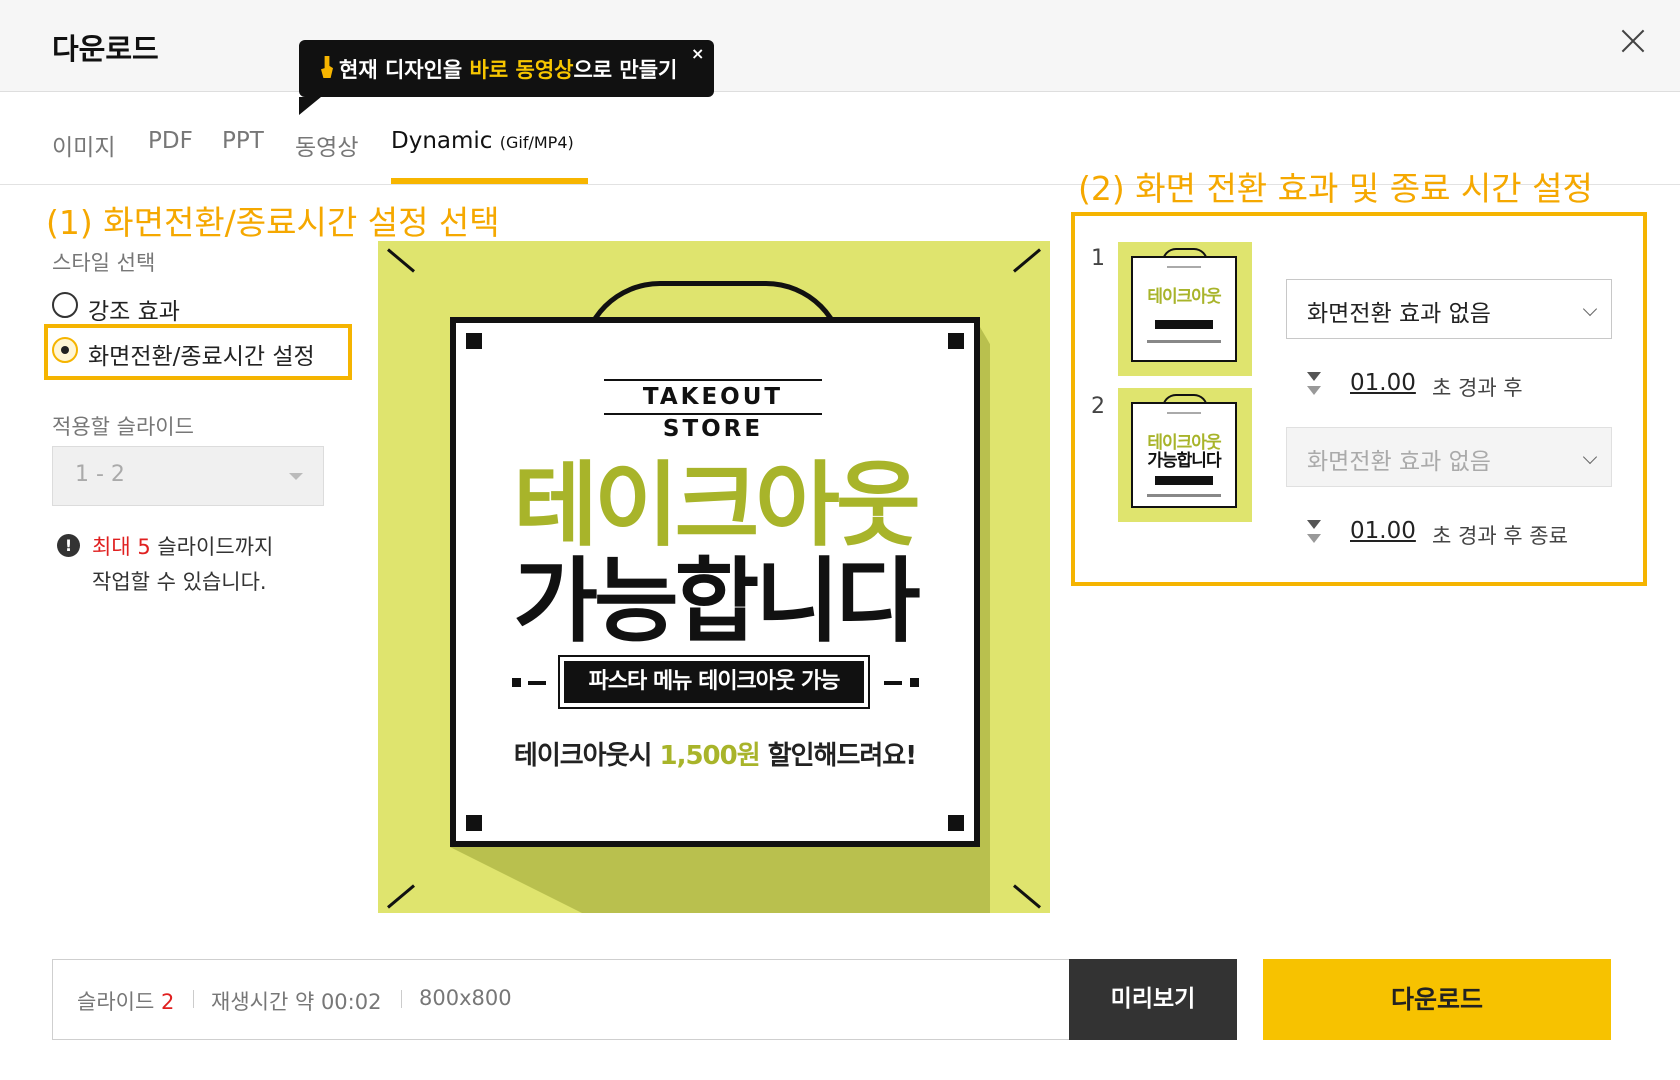 The image size is (1680, 1080). I want to click on dialog-title: 다운로드, so click(105, 49).